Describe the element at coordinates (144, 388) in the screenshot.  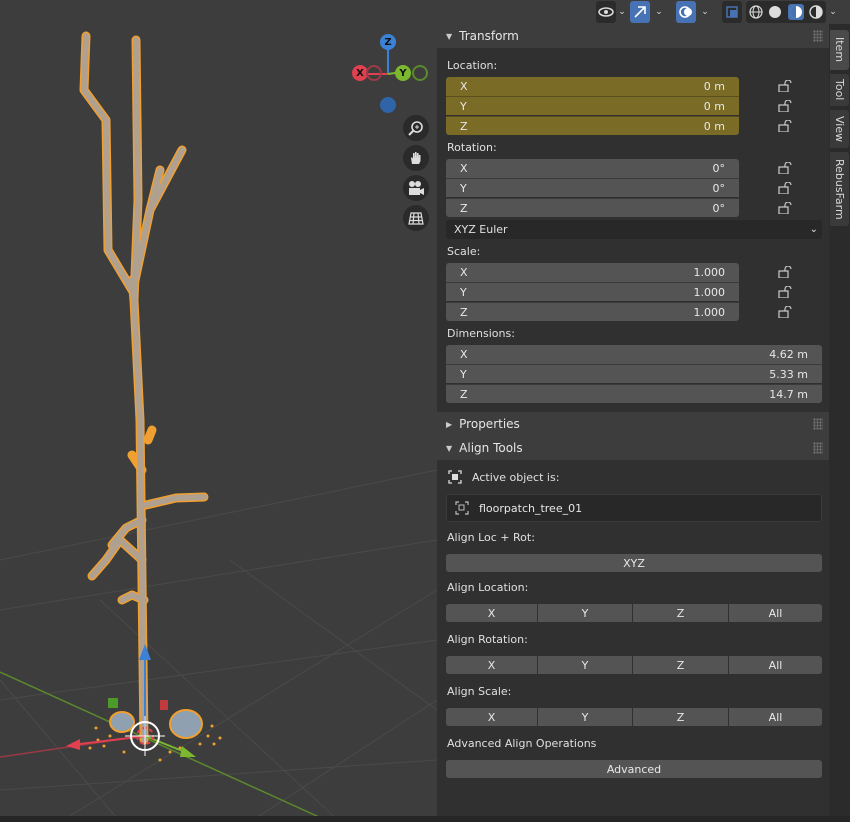
I see `tree-object` at that location.